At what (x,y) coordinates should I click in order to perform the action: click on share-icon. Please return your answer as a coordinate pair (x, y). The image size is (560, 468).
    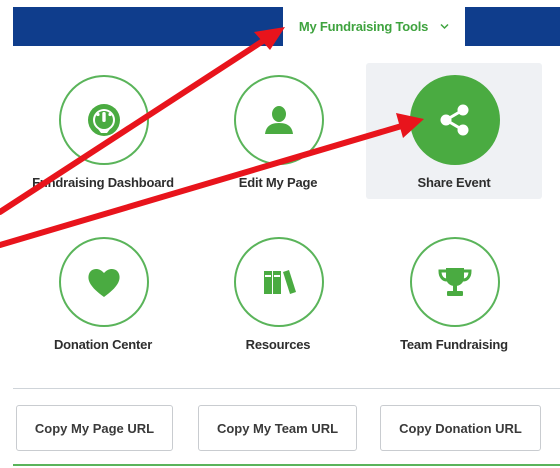
    Looking at the image, I should click on (454, 120).